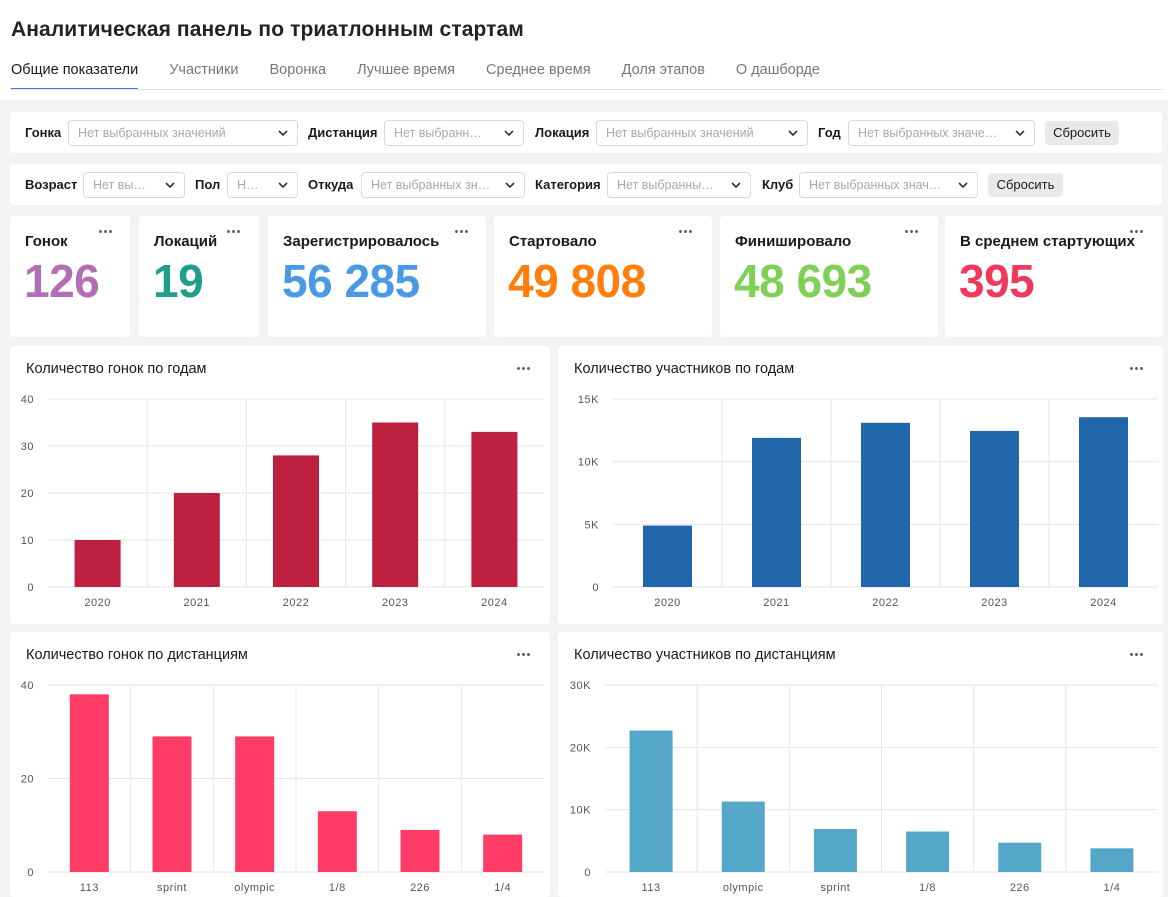  I want to click on from-filter-select: Нет выбранных значений, so click(443, 185).